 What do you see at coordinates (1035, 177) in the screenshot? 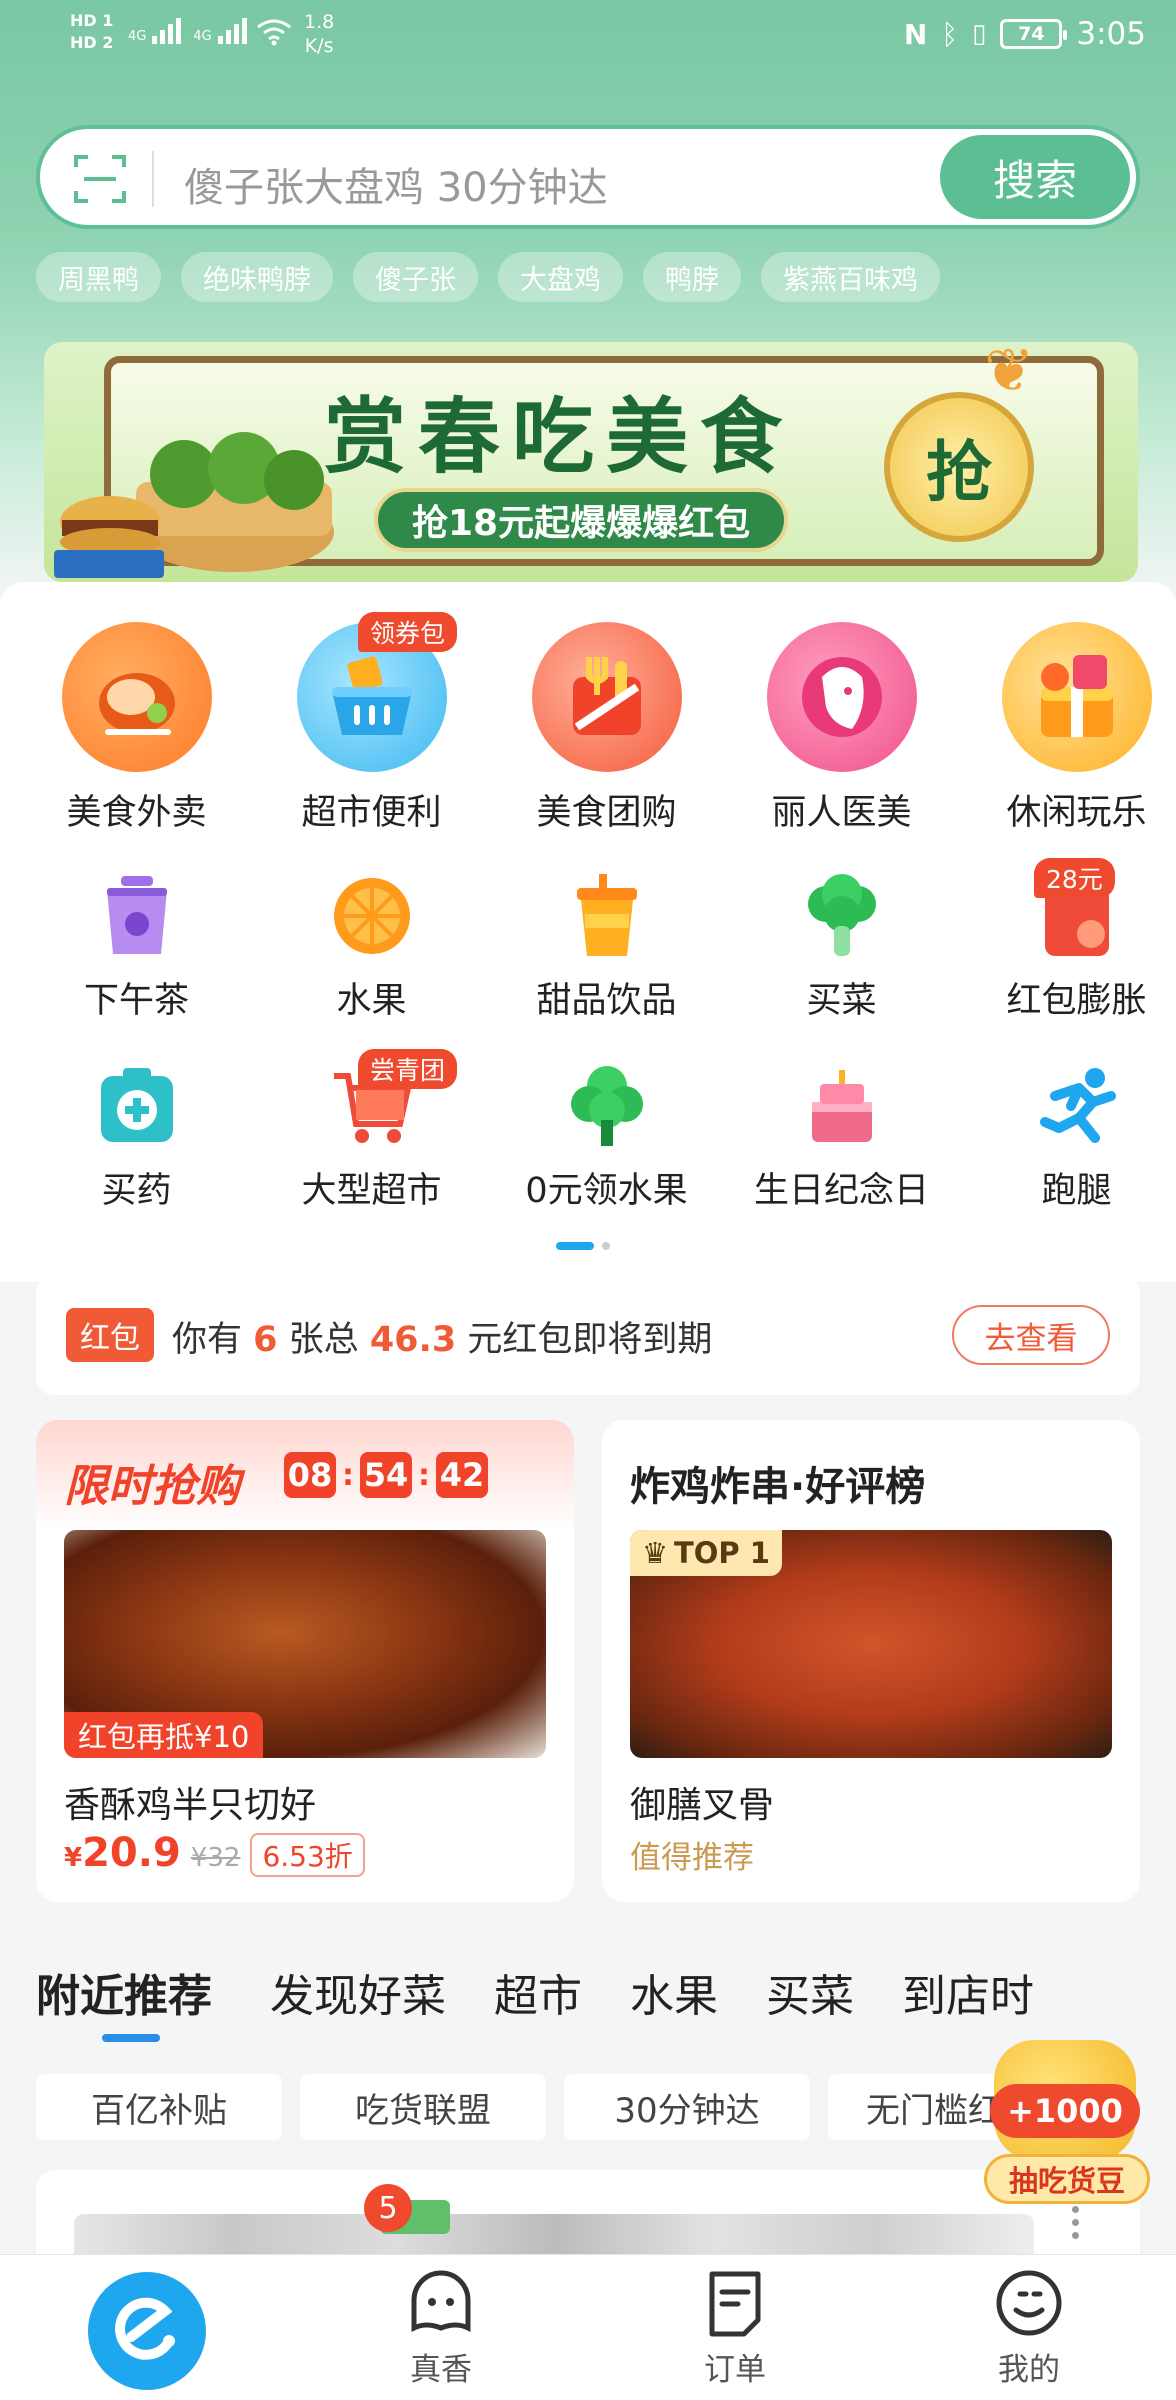
I see `search-button: 搜索` at bounding box center [1035, 177].